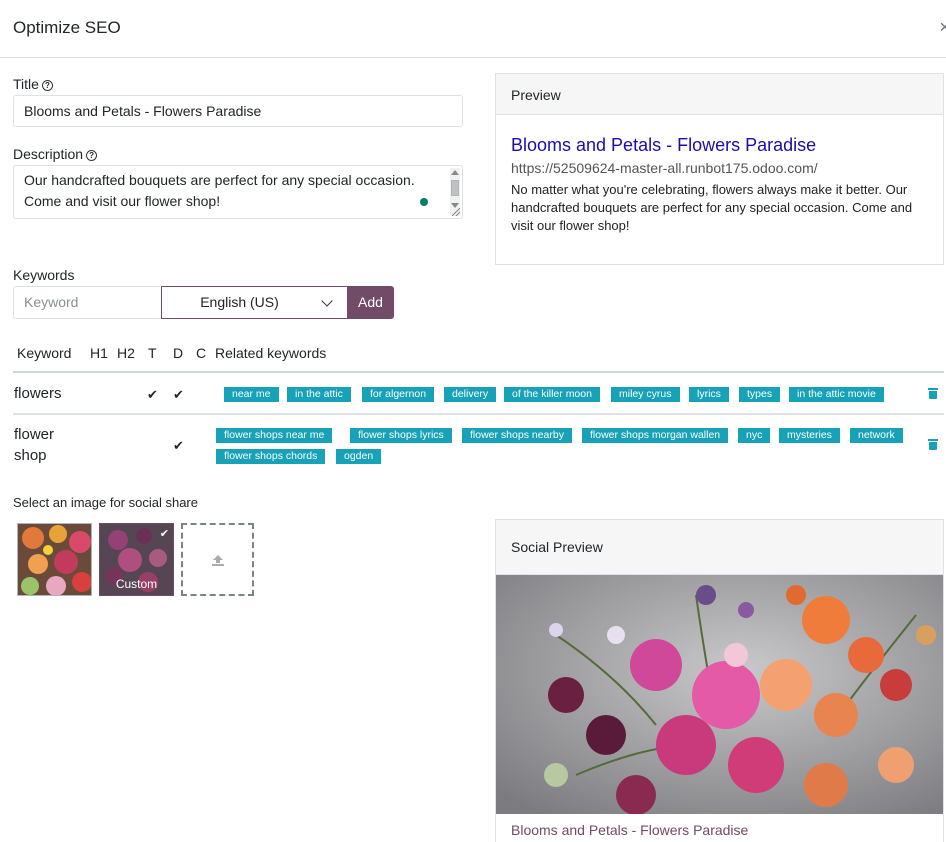  I want to click on related-keyword-tag: flower shops near me, so click(274, 435).